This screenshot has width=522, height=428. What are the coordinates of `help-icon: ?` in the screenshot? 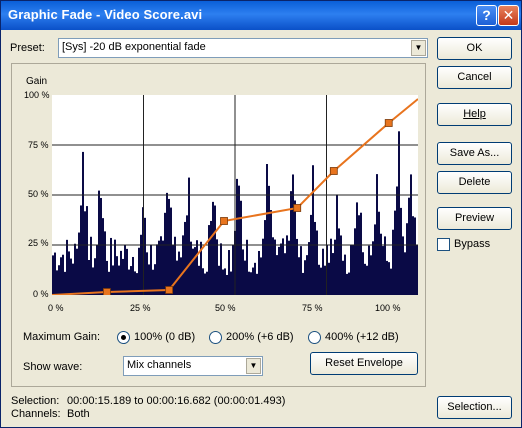 It's located at (486, 15).